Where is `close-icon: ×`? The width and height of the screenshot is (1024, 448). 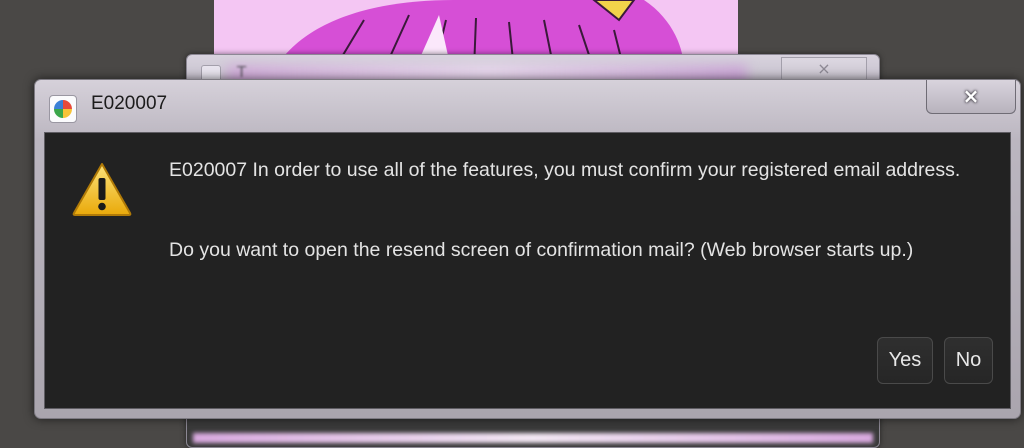
close-icon: × is located at coordinates (971, 96).